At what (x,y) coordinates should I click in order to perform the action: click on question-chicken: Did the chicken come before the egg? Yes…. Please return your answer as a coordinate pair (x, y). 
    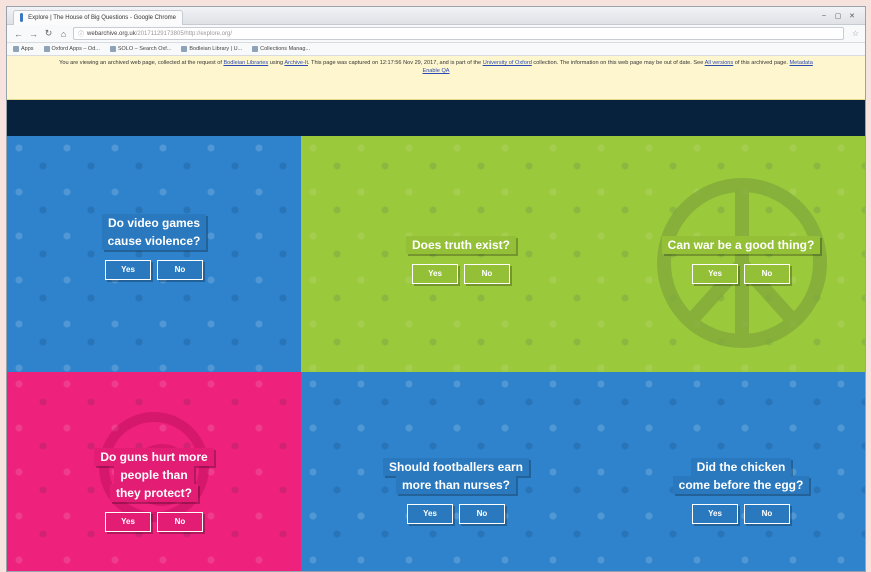
    Looking at the image, I should click on (741, 491).